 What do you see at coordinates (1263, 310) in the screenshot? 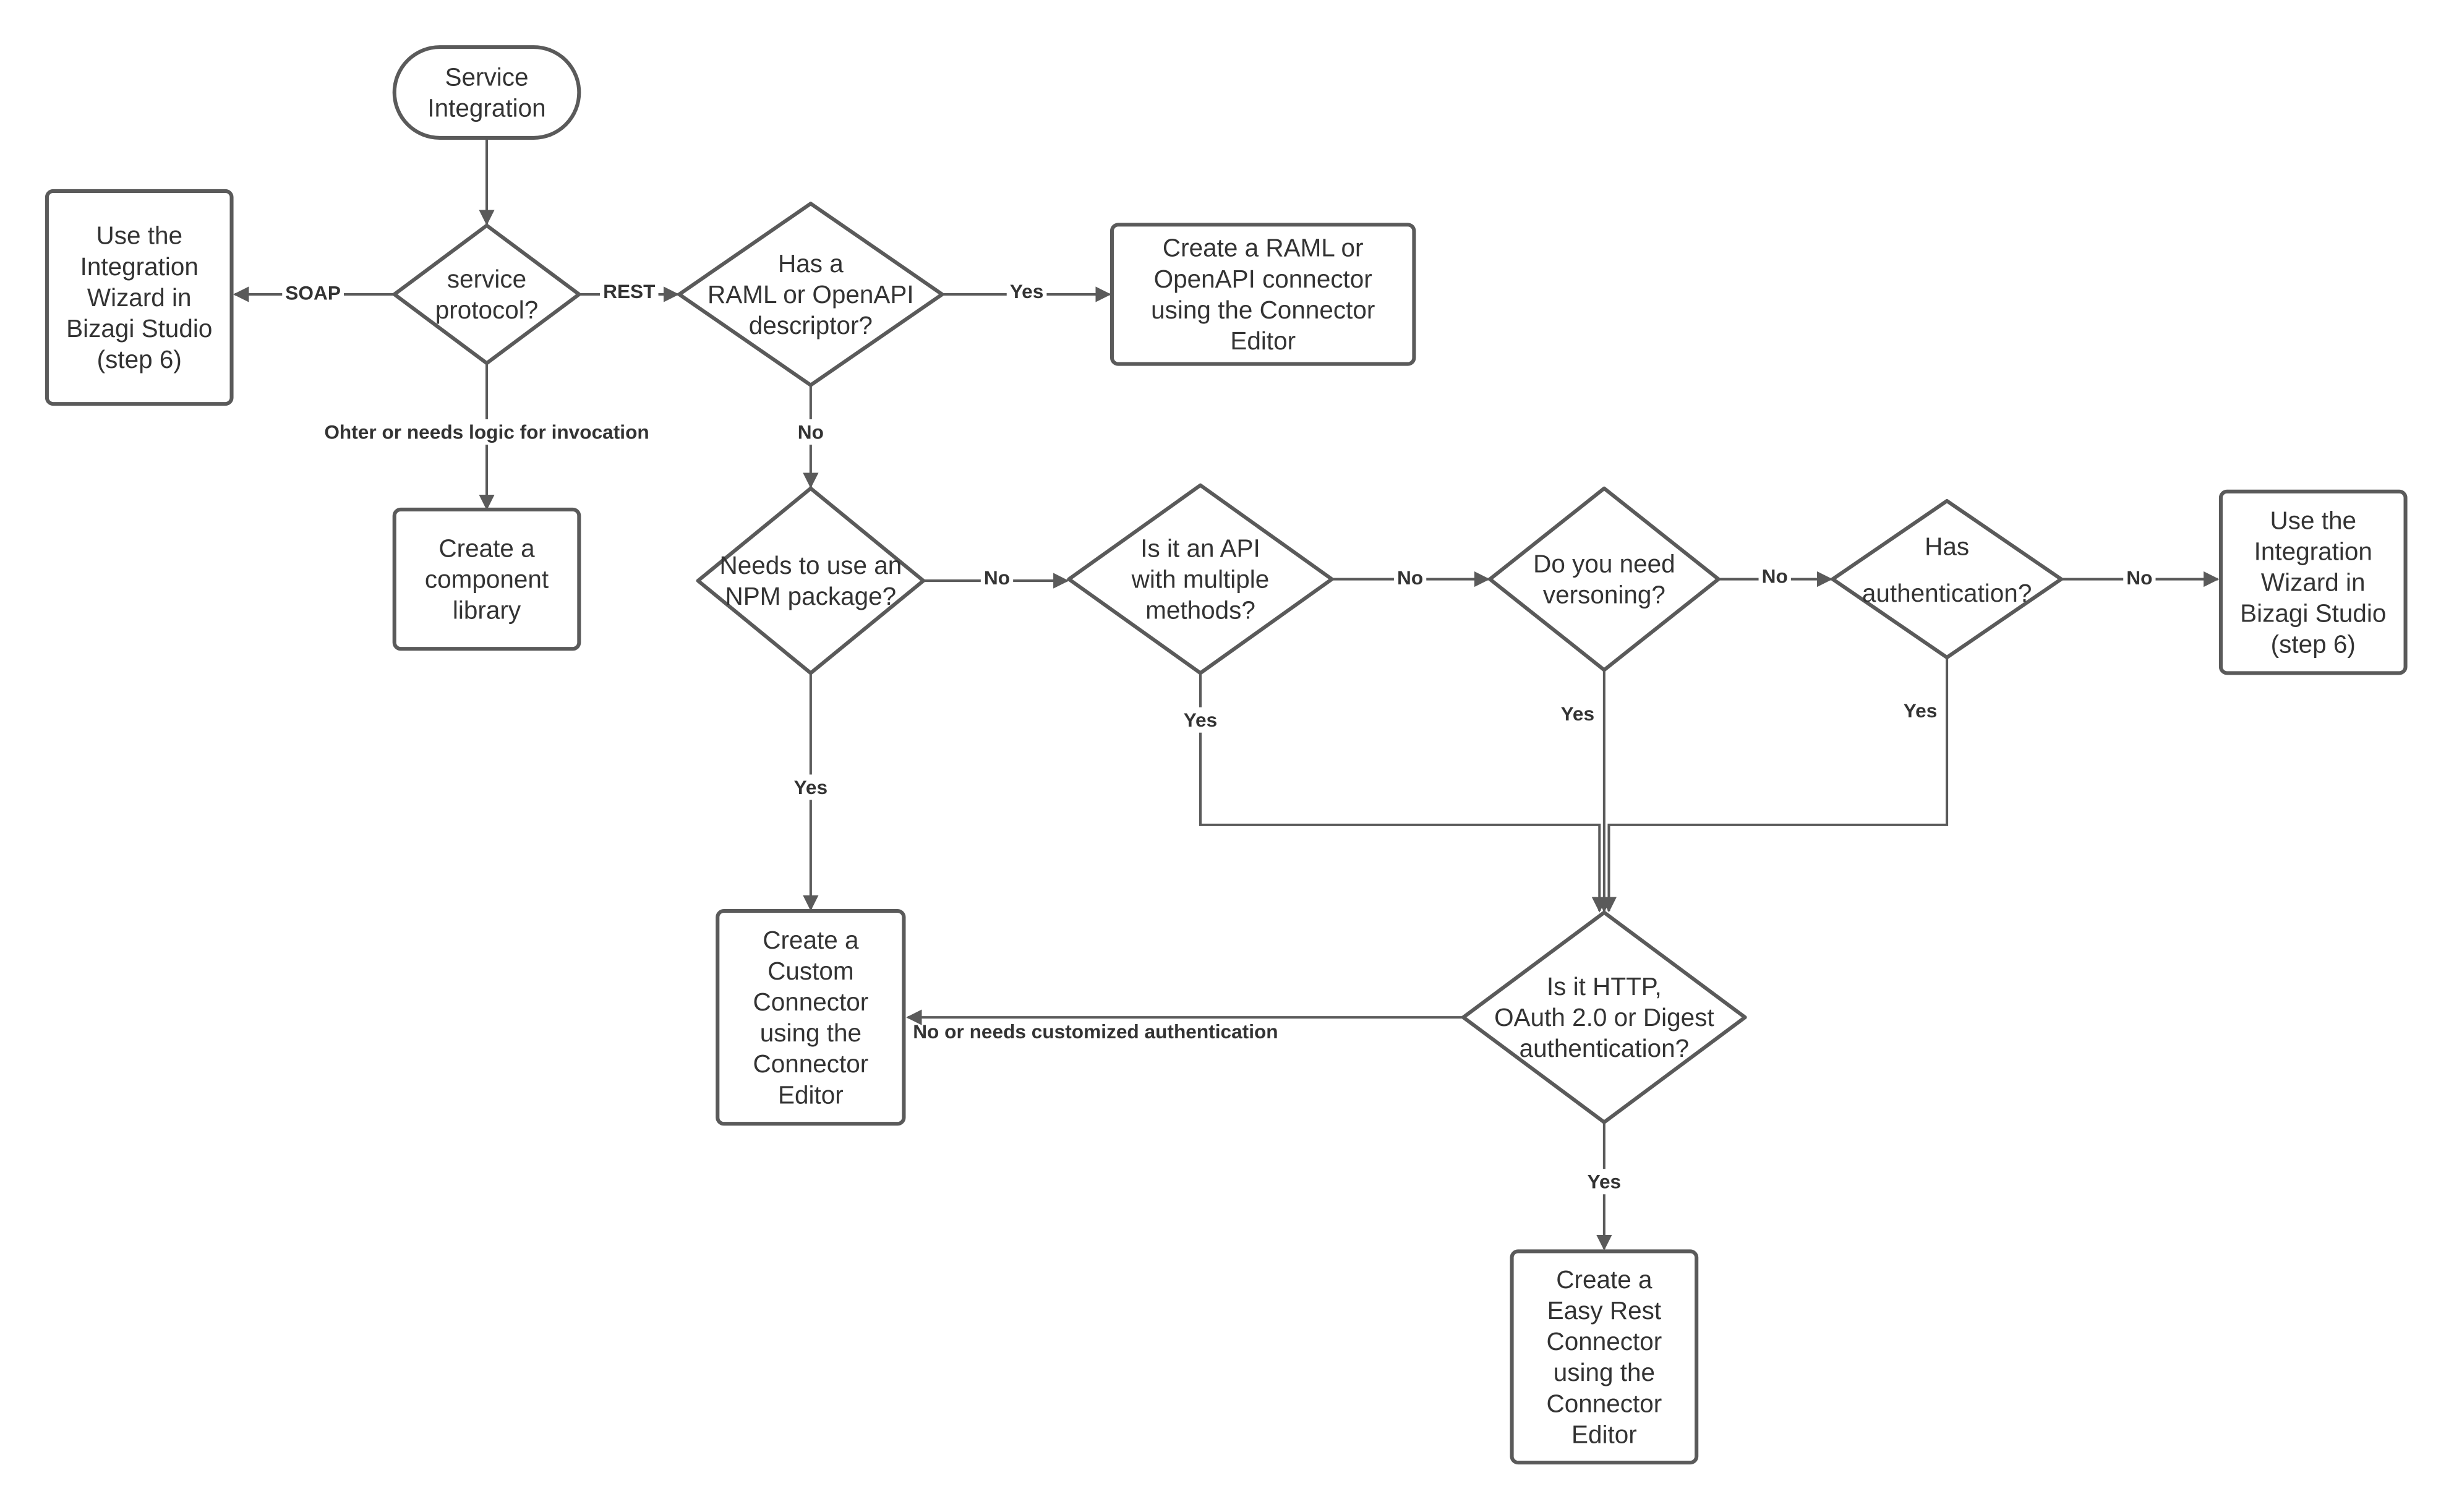
I see `node-text-line: using the Connector` at bounding box center [1263, 310].